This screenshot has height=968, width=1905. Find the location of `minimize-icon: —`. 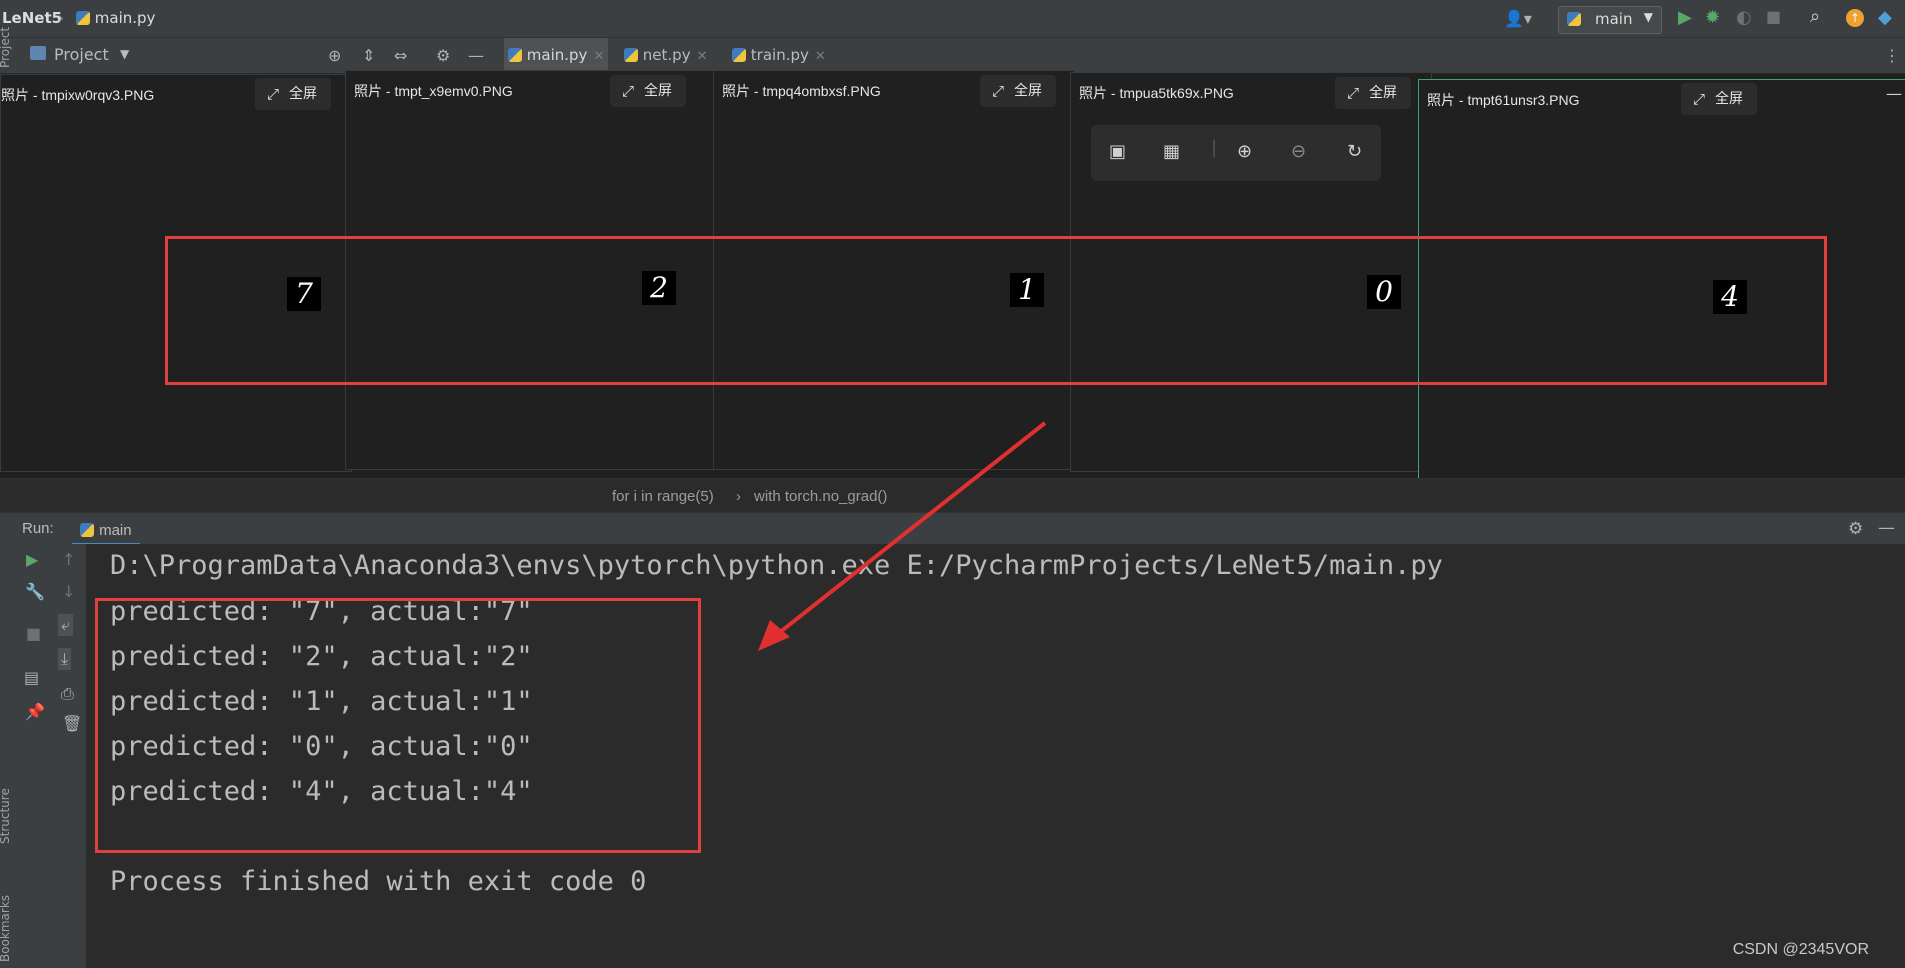

minimize-icon: — is located at coordinates (1894, 93).